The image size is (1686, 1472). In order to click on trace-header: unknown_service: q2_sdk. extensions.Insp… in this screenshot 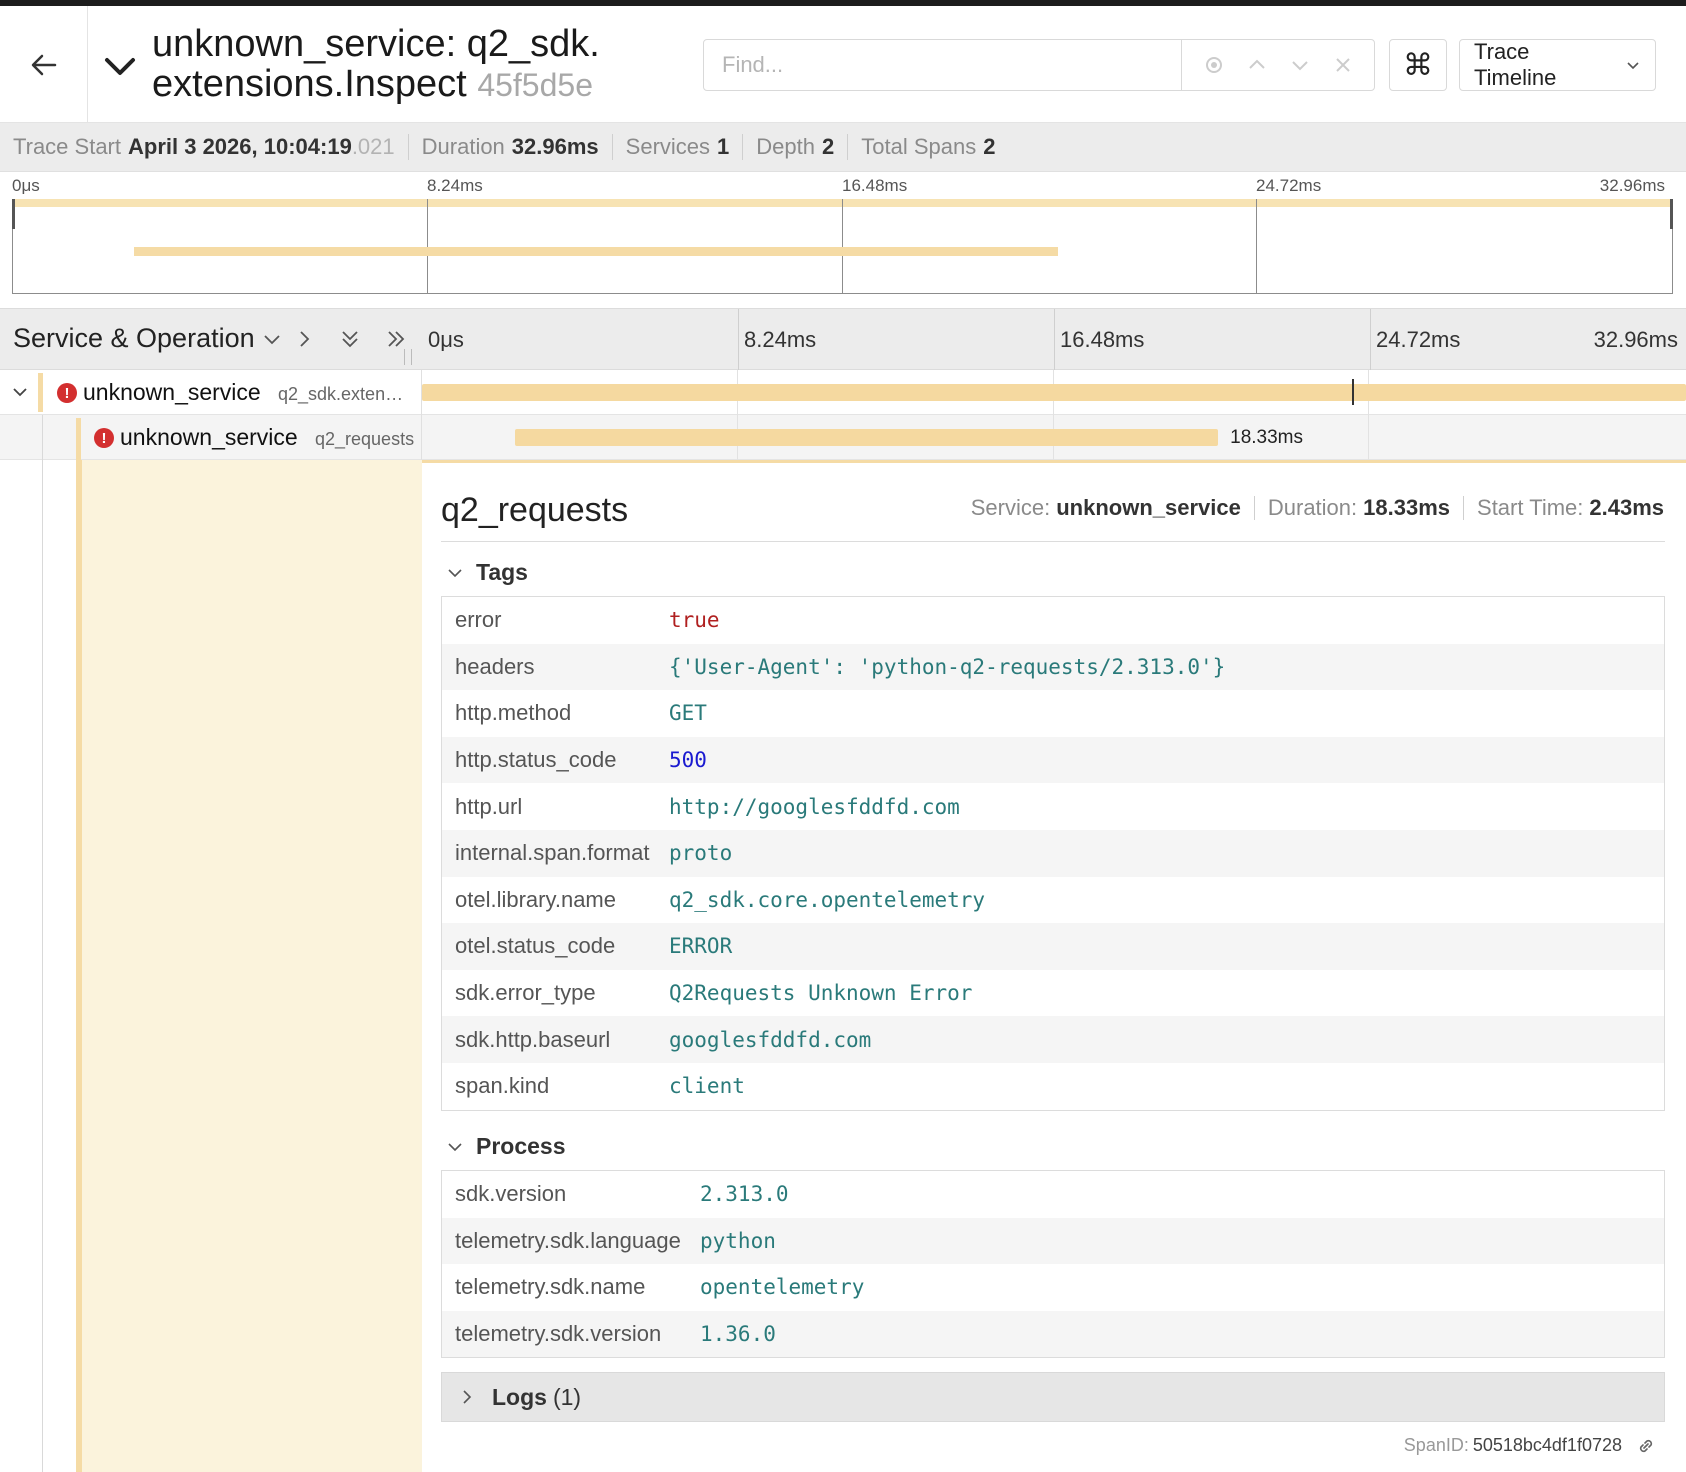, I will do `click(843, 64)`.